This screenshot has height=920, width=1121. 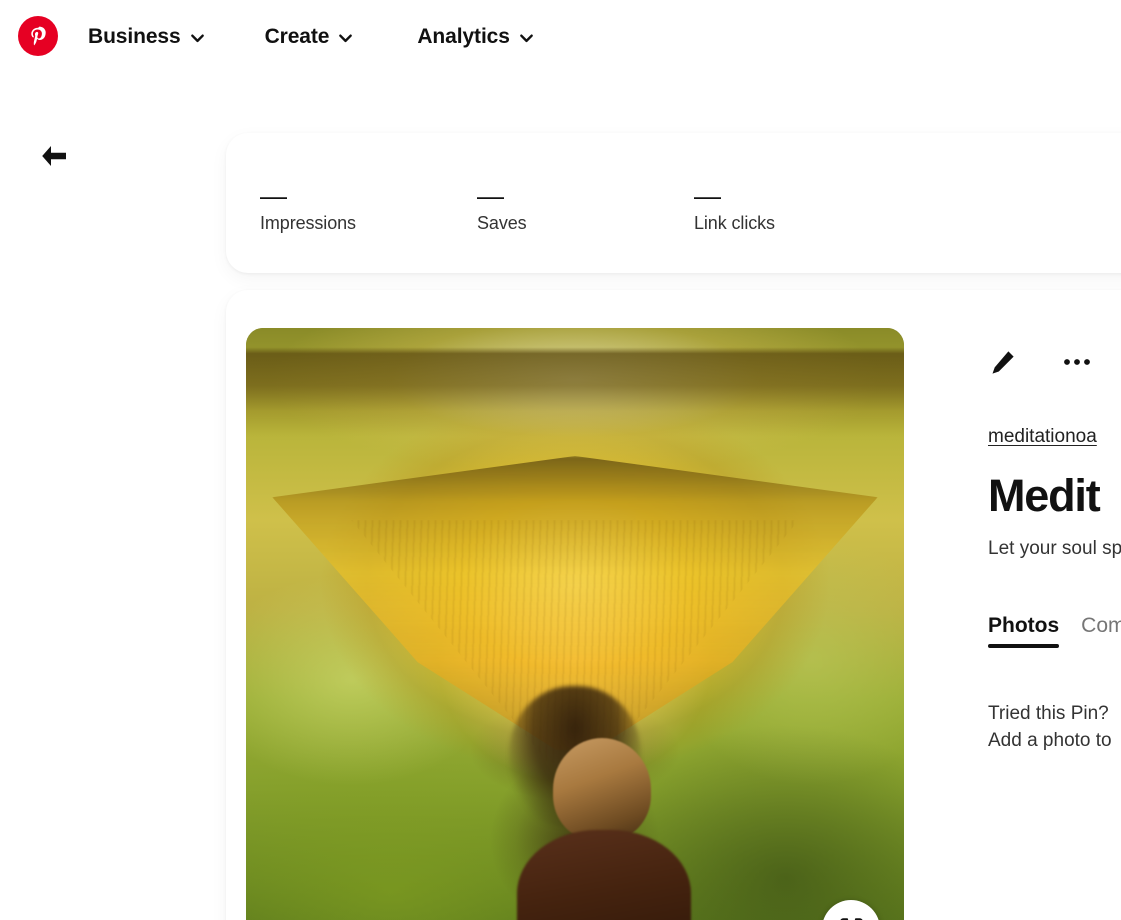 I want to click on metric-link-clicks-label: Link clicks, so click(x=734, y=223).